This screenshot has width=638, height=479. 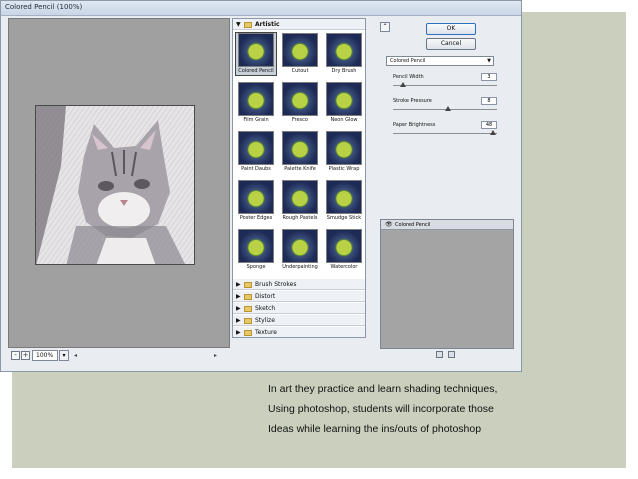 I want to click on zoom-dropdown-button: ▾, so click(x=64, y=355).